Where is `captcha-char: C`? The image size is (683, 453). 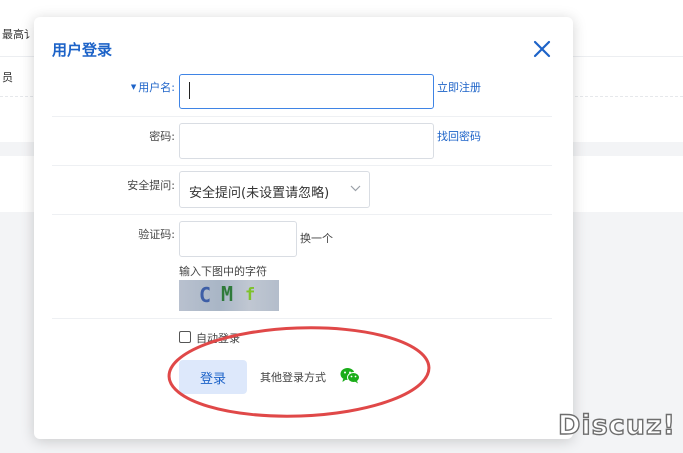
captcha-char: C is located at coordinates (205, 295).